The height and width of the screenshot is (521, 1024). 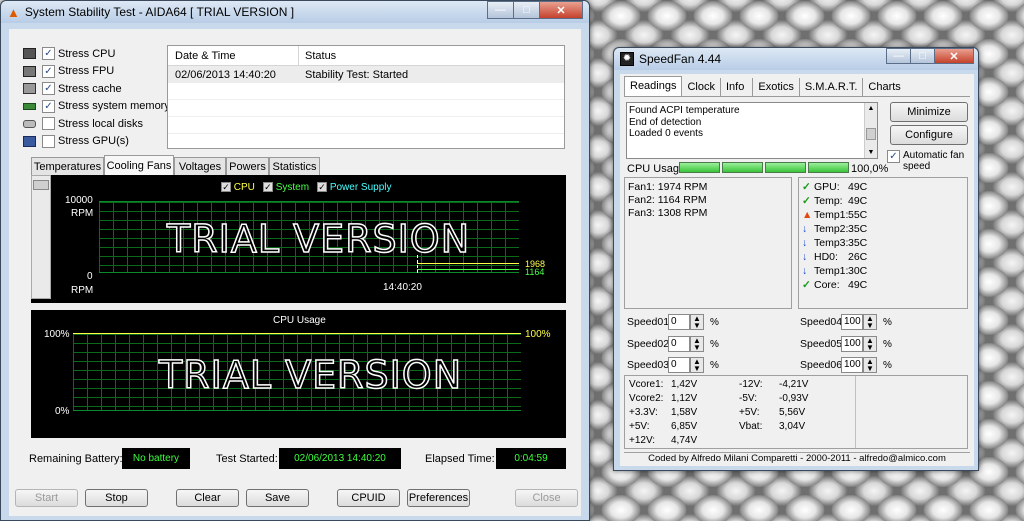 I want to click on tab-readings: Readings, so click(x=653, y=86).